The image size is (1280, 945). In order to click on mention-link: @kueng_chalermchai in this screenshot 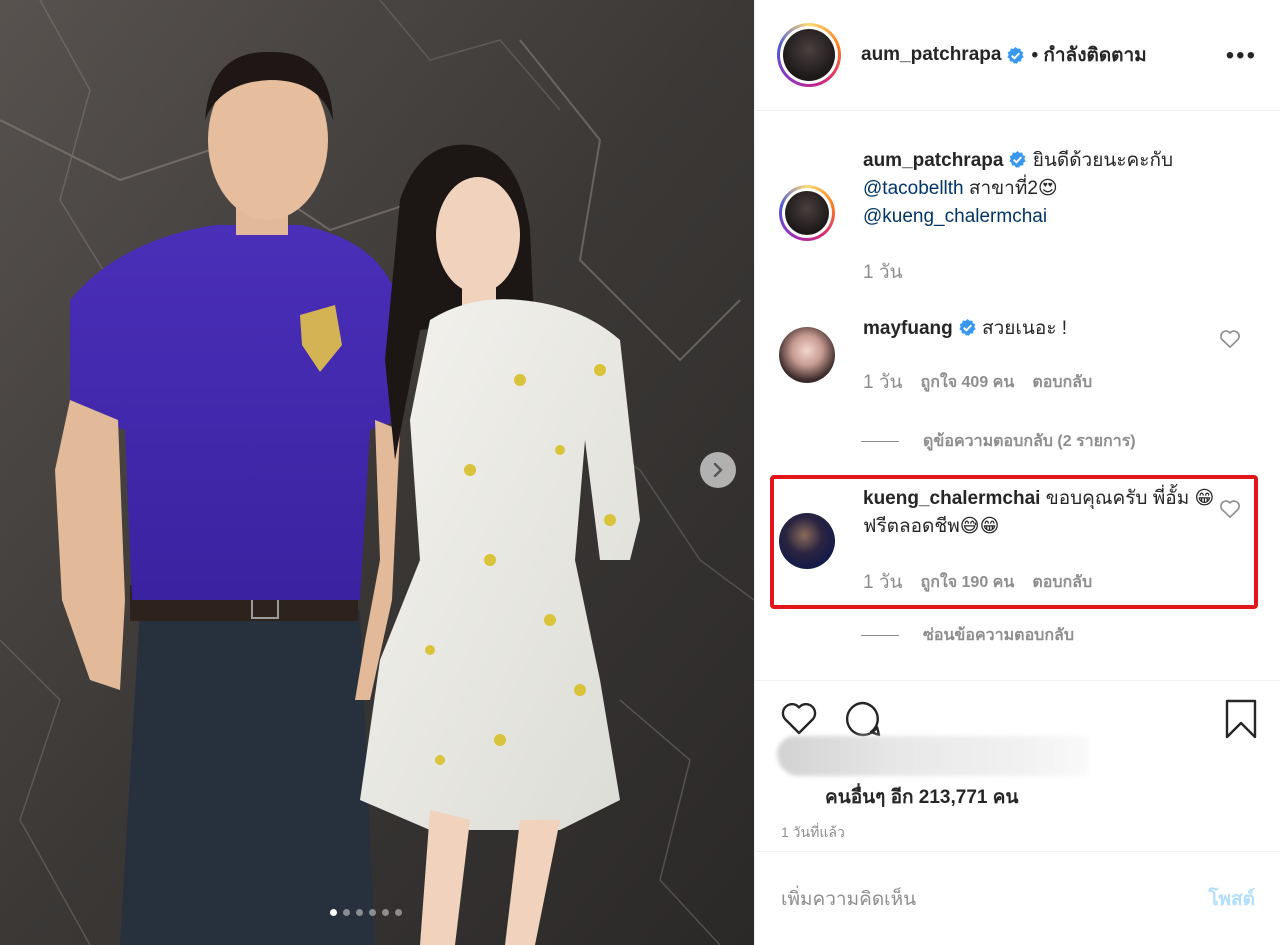, I will do `click(955, 216)`.